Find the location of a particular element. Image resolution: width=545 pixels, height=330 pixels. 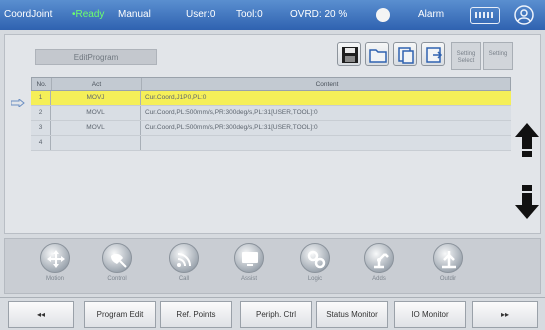

row-content is located at coordinates (325, 143).